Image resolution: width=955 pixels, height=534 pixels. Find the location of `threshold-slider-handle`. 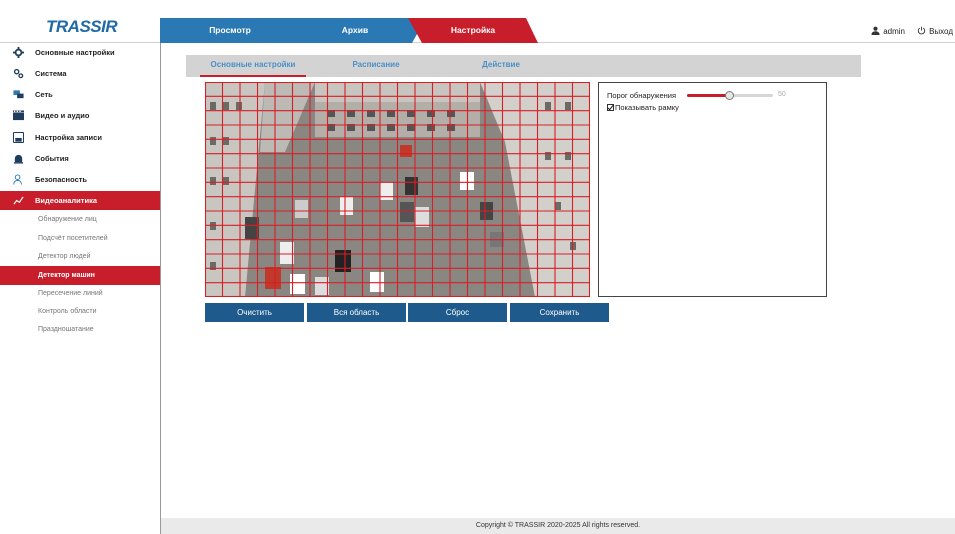

threshold-slider-handle is located at coordinates (729, 95).